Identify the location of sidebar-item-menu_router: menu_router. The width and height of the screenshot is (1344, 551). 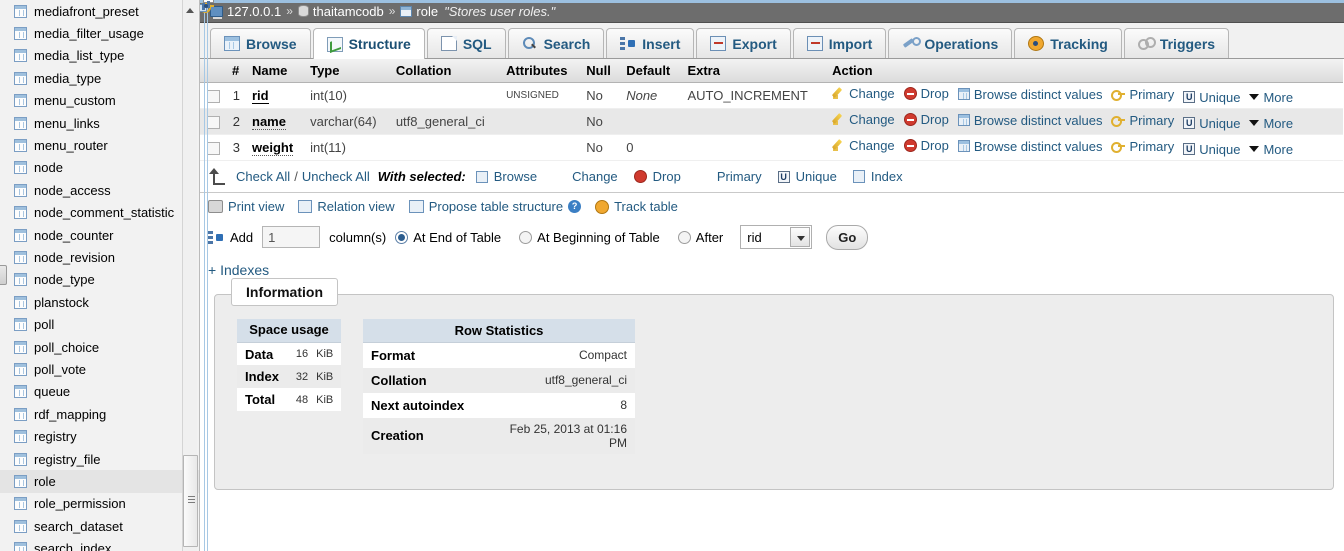
(99, 145).